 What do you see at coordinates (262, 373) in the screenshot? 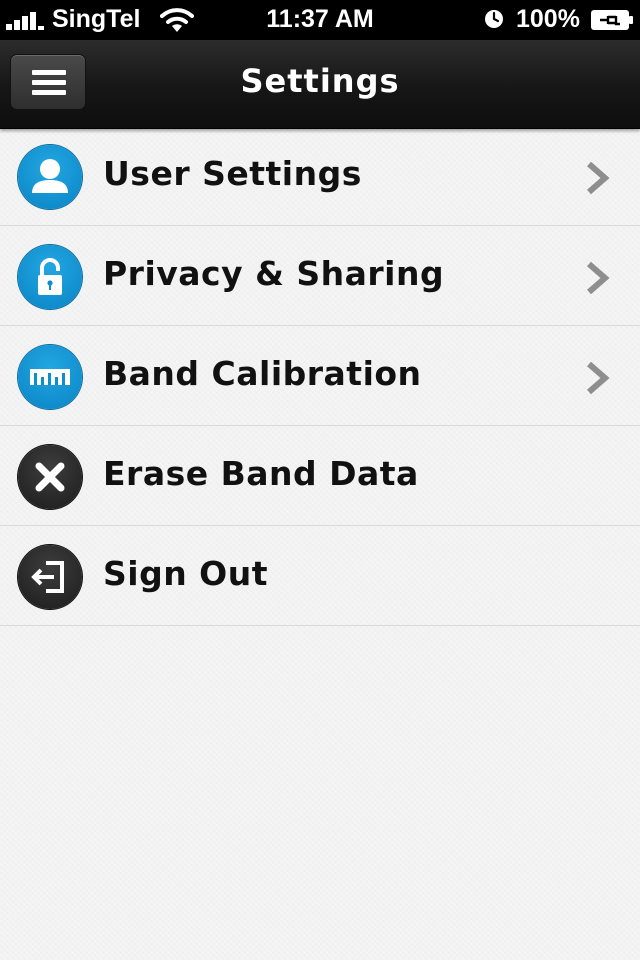
I see `list-item-label: Band Calibration` at bounding box center [262, 373].